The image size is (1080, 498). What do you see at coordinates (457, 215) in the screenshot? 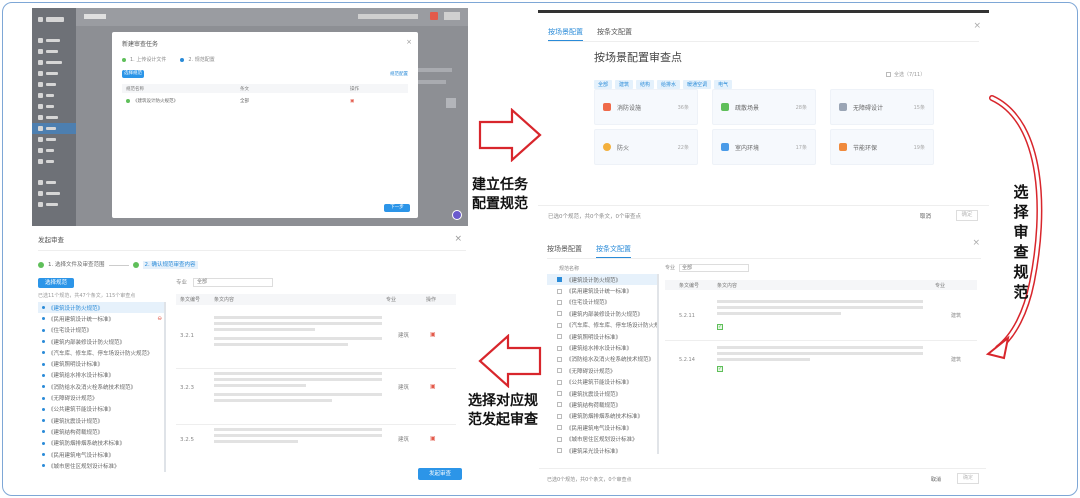
I see `assistant-icon` at bounding box center [457, 215].